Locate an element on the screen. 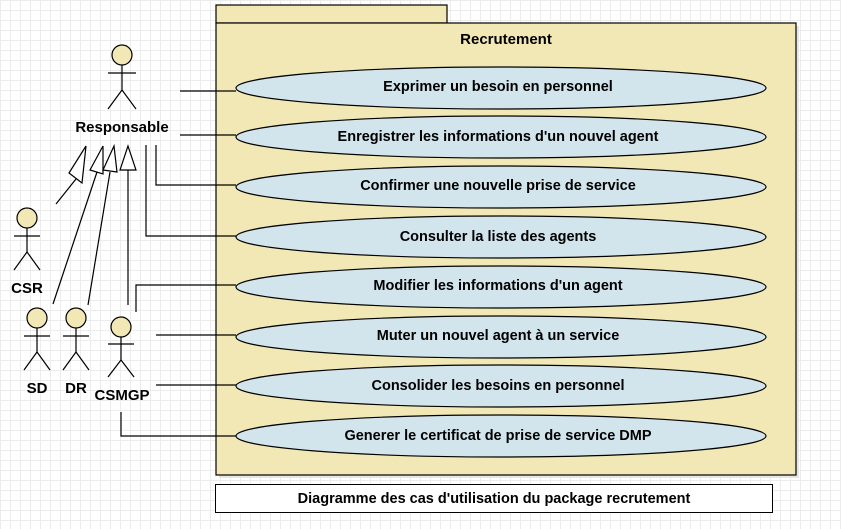  actor-dr-leg-right is located at coordinates (82, 361).